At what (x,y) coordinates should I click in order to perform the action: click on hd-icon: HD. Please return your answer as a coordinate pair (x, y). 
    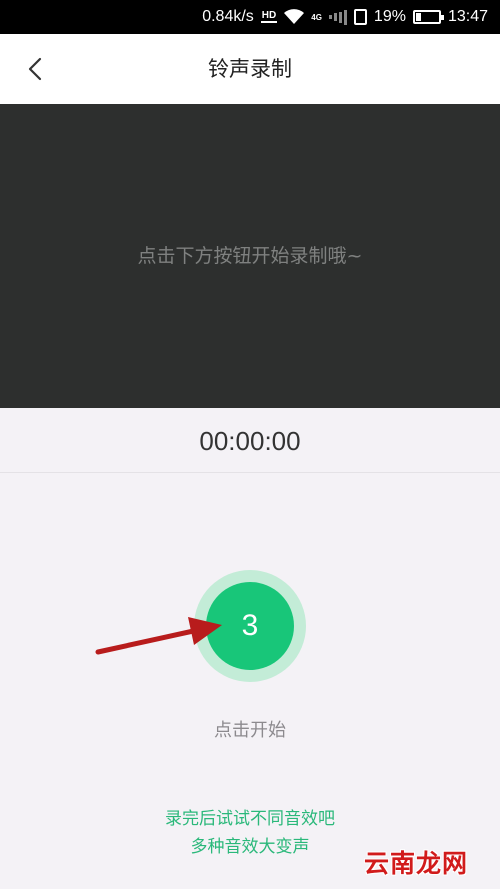
    Looking at the image, I should click on (269, 16).